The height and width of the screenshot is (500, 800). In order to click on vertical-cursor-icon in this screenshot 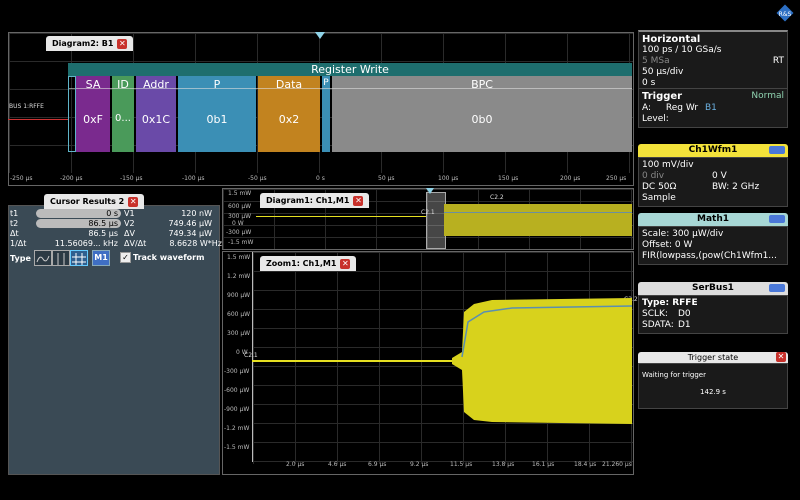, I will do `click(43, 259)`.